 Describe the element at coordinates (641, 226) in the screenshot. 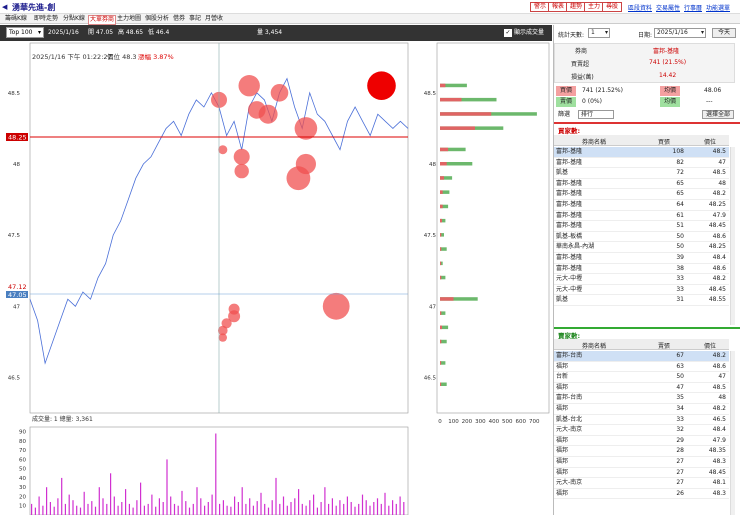

I see `list-row: 富邦-基隆 51 48.45` at that location.